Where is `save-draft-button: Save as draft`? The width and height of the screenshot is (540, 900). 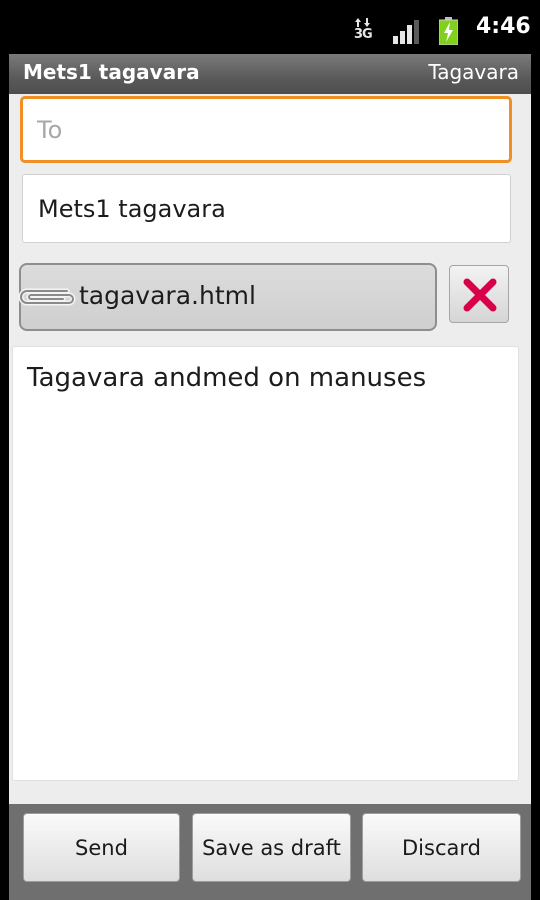 save-draft-button: Save as draft is located at coordinates (271, 847).